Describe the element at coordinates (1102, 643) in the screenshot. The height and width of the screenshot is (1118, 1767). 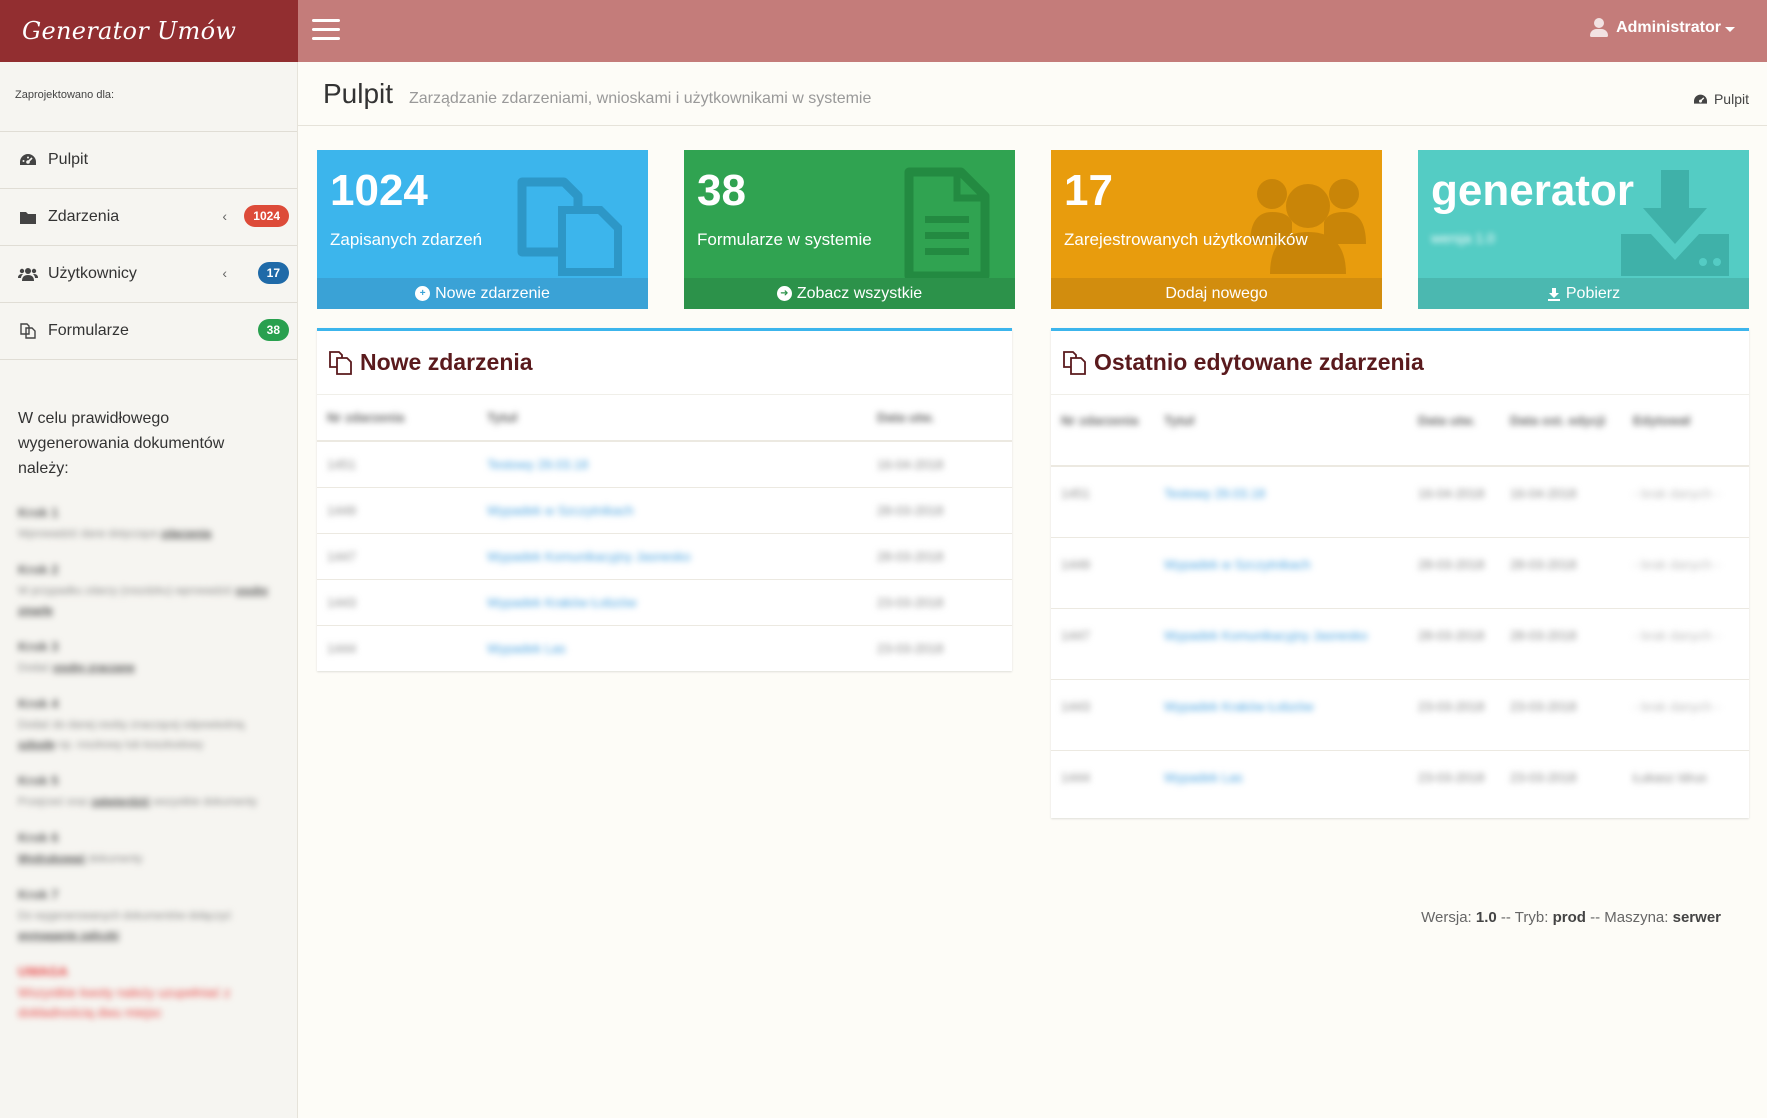
I see `cell-number: 1447` at that location.